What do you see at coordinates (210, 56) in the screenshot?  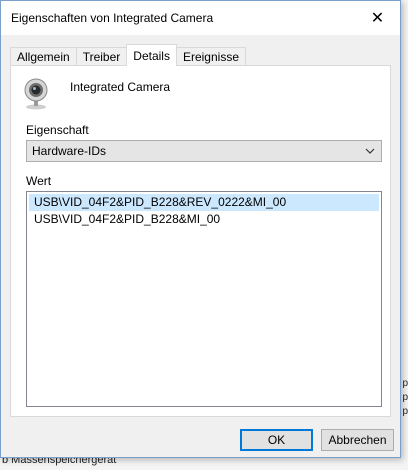 I see `tab-ereignisse: Ereignisse` at bounding box center [210, 56].